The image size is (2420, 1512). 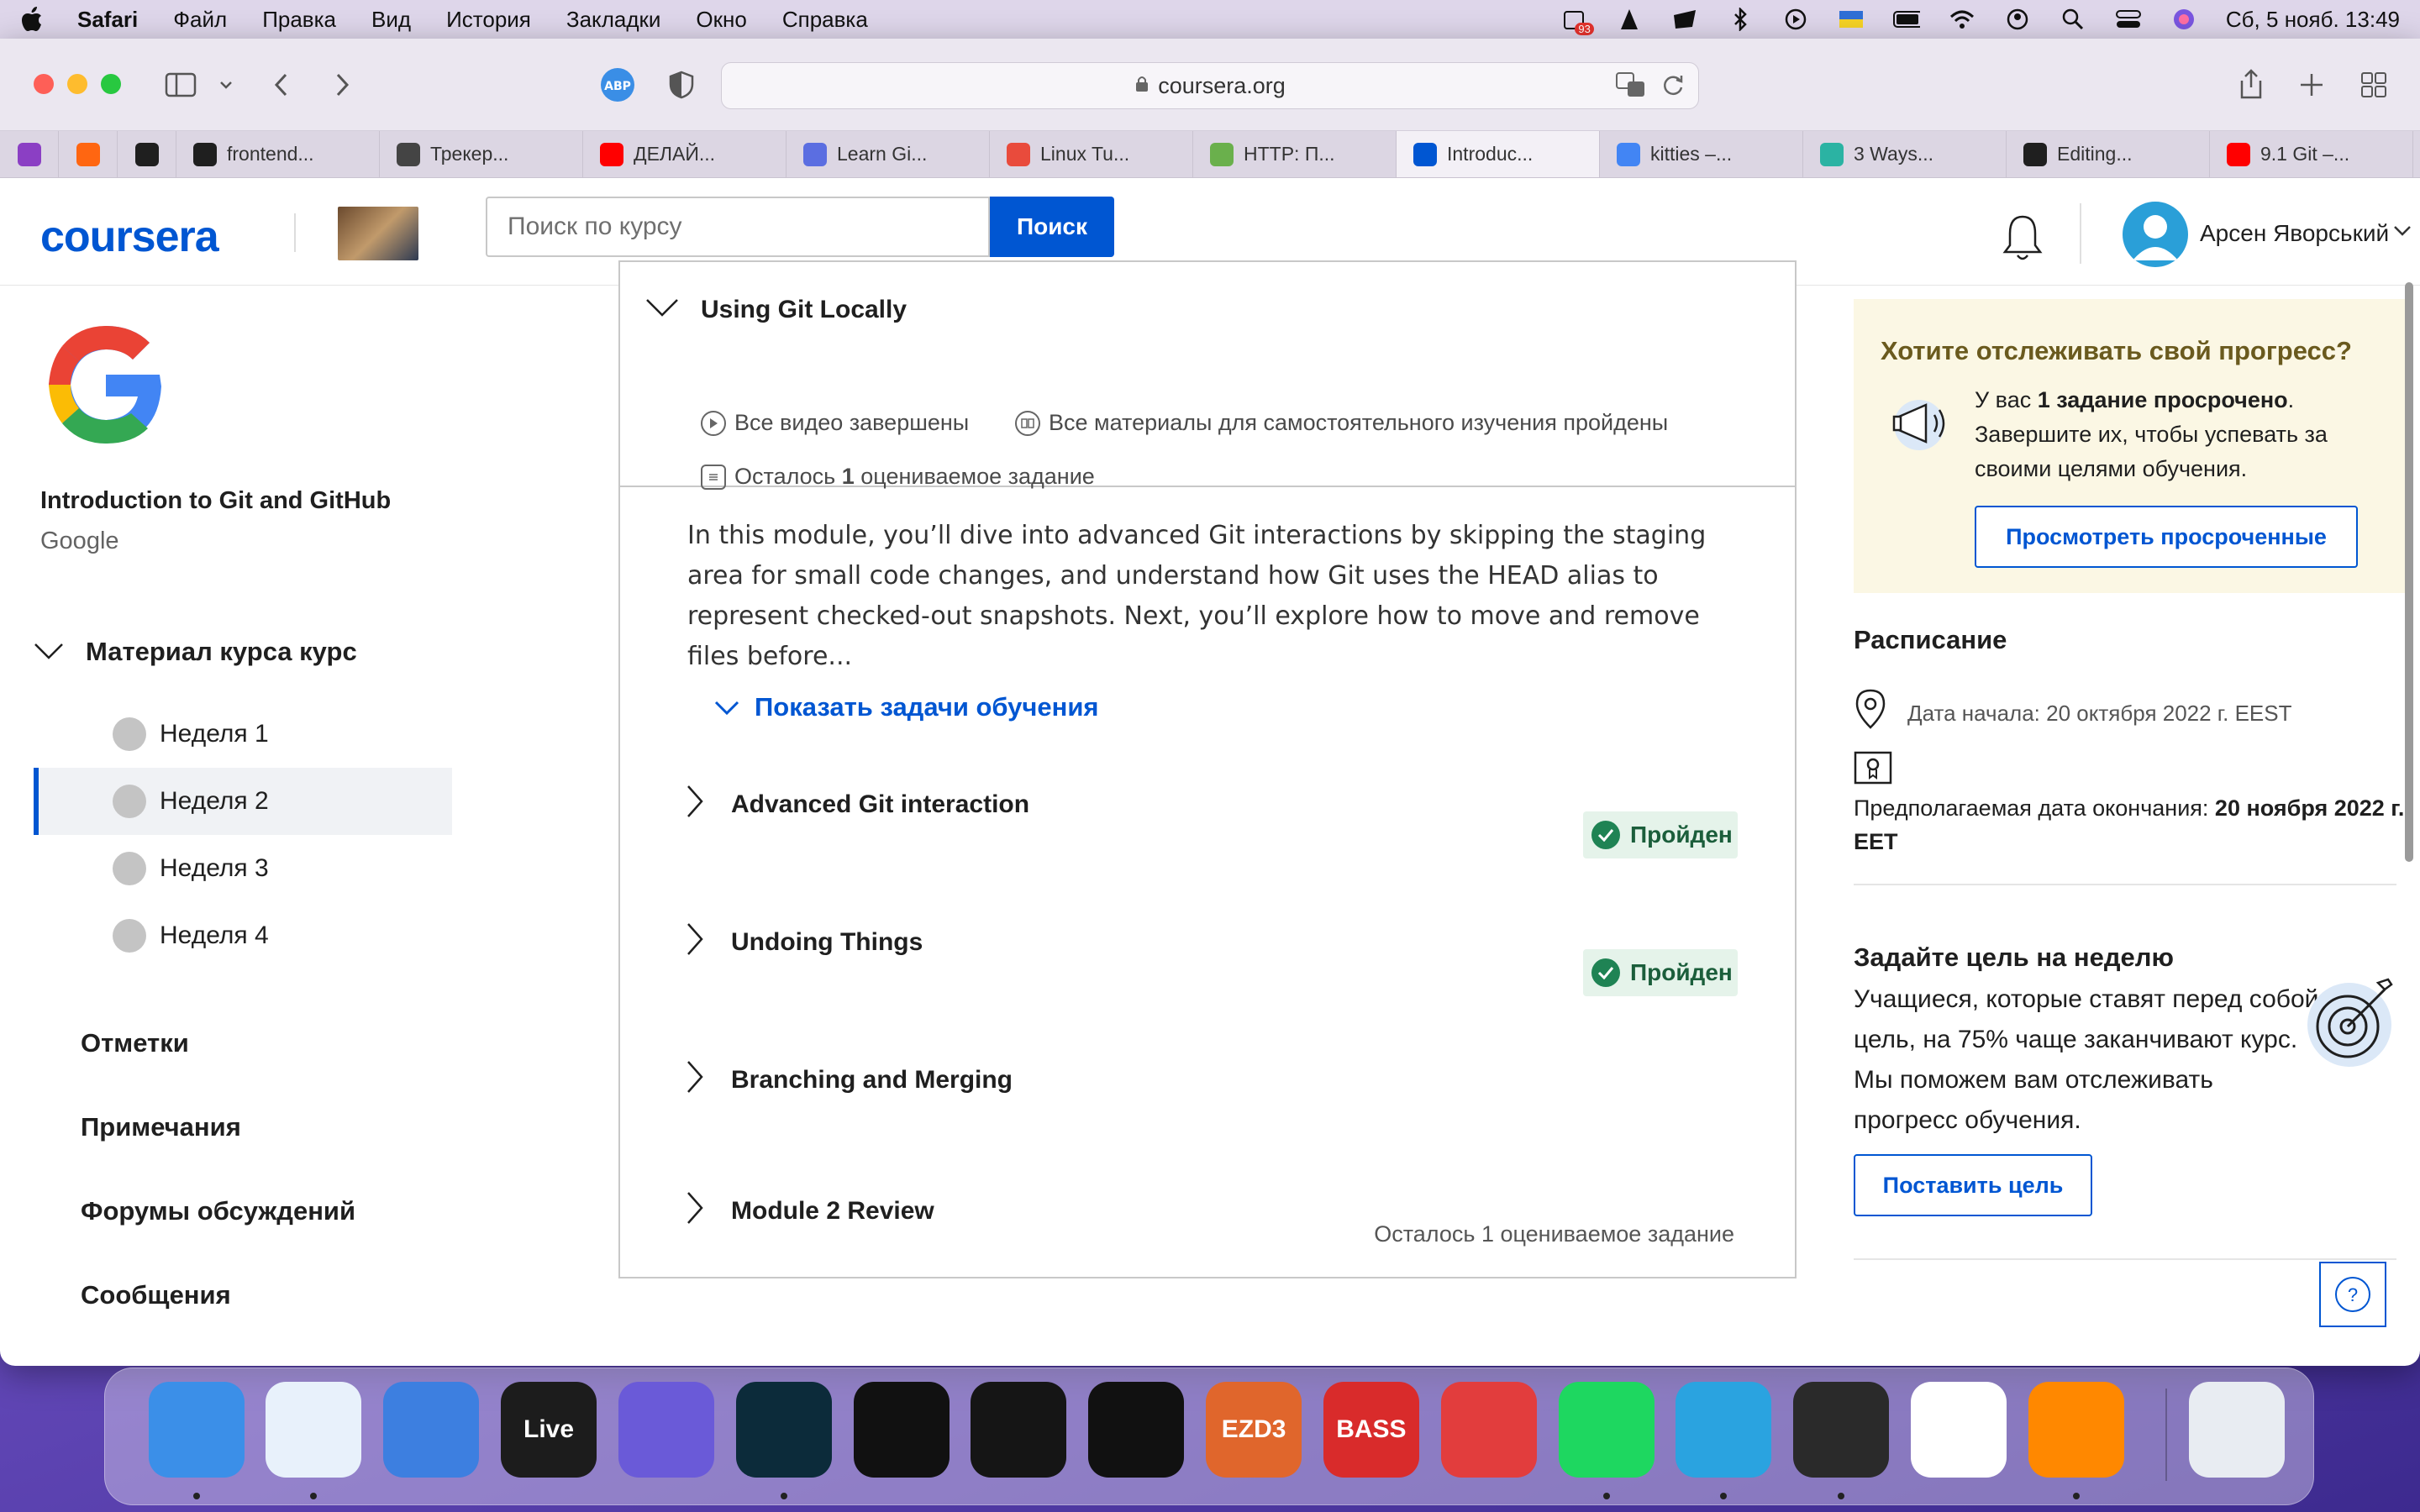 I want to click on forward-button, so click(x=342, y=85).